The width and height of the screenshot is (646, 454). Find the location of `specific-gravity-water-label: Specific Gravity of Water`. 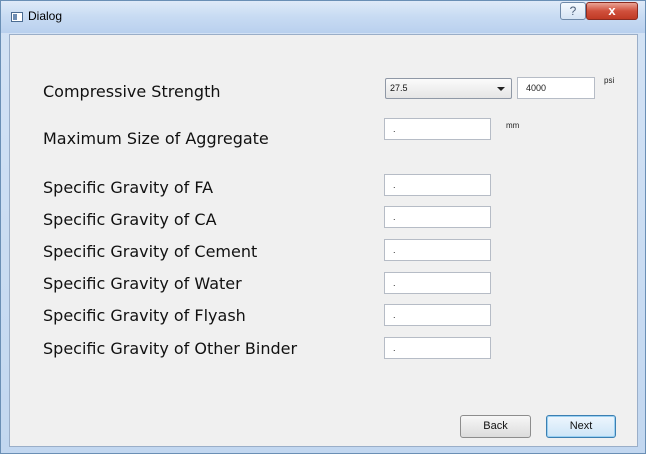

specific-gravity-water-label: Specific Gravity of Water is located at coordinates (142, 283).